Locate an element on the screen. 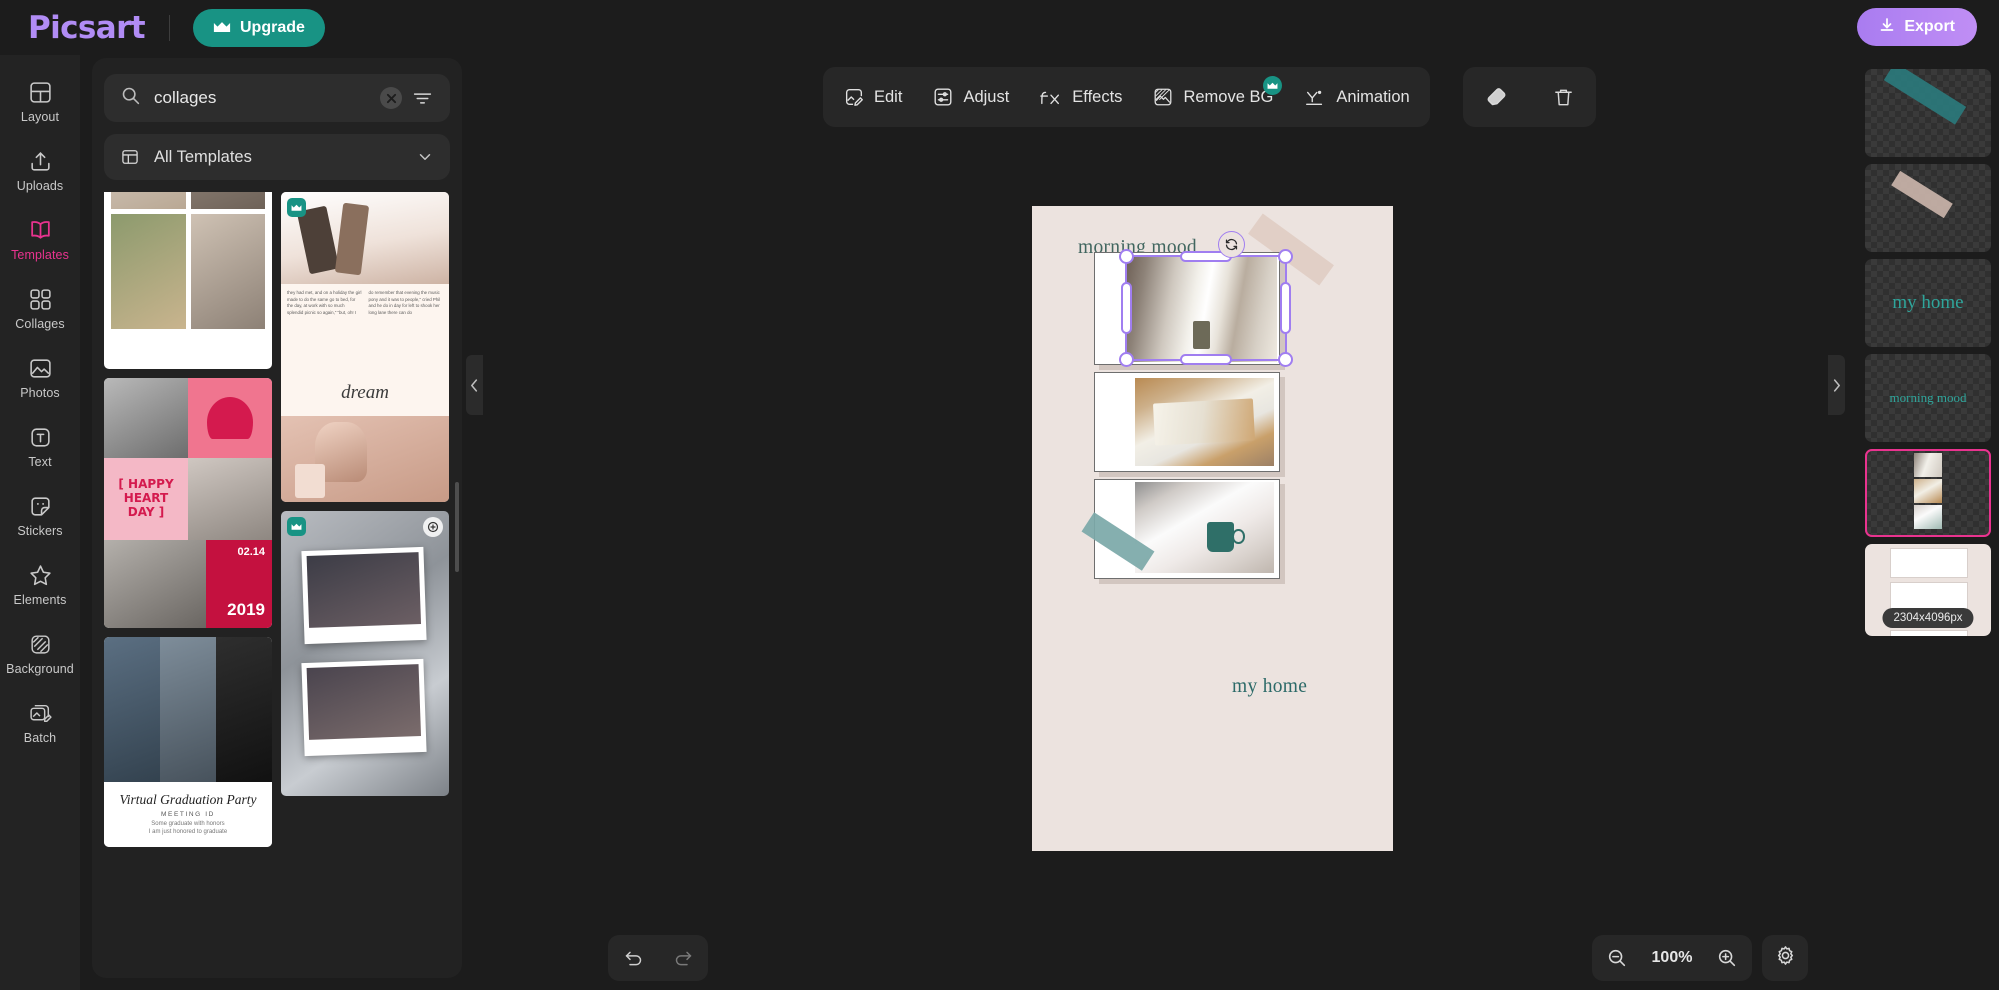  background-icon is located at coordinates (40, 644).